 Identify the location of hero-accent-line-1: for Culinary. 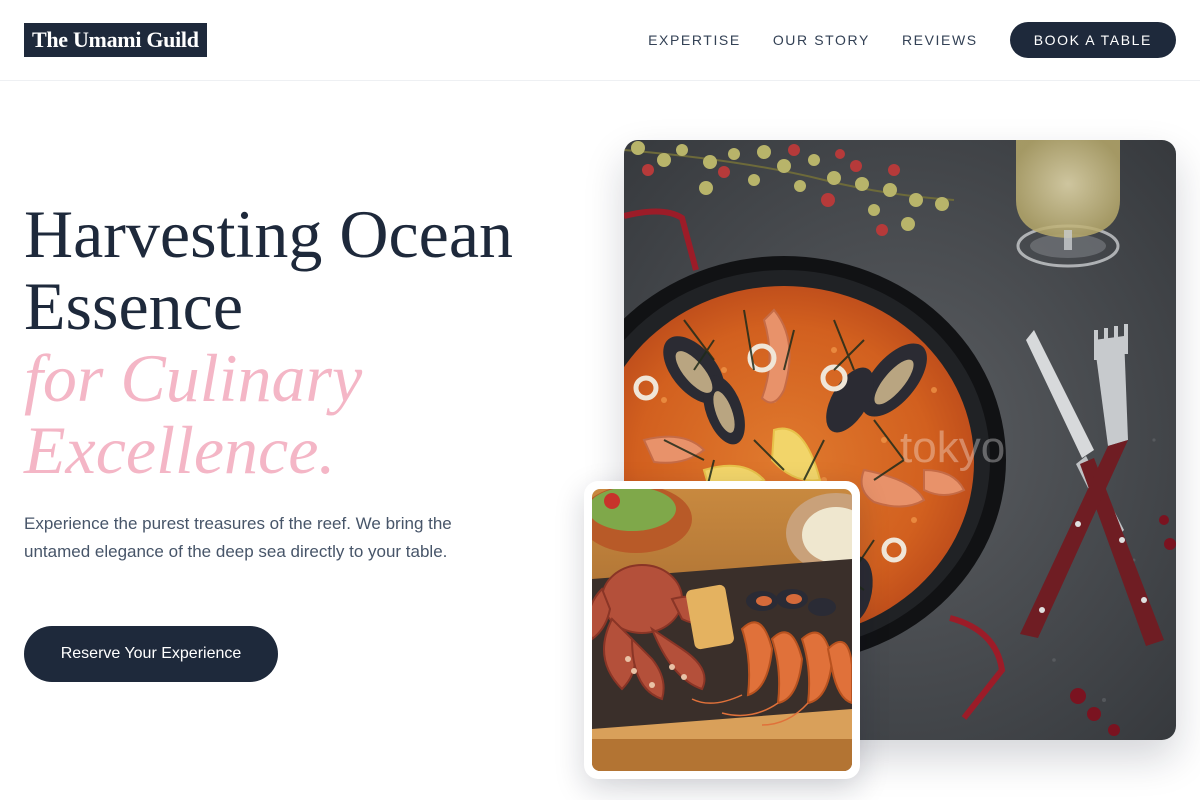
(193, 378).